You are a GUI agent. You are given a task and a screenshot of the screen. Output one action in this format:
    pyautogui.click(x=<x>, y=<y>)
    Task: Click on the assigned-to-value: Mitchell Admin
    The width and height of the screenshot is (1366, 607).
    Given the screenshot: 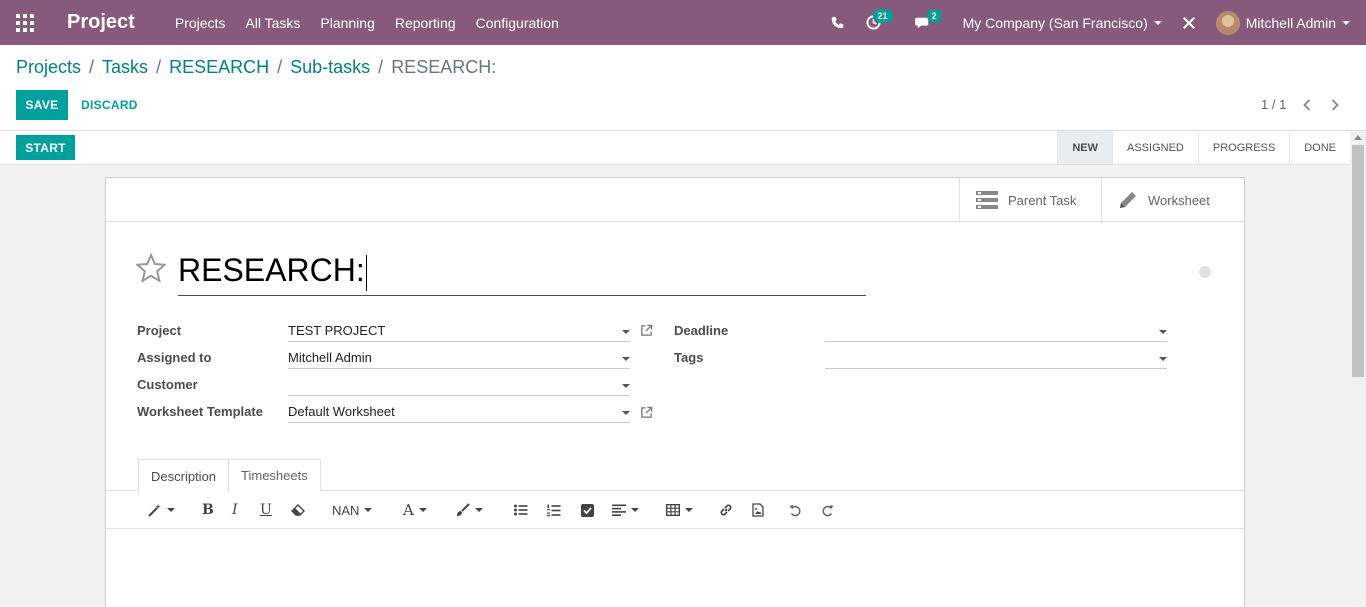 What is the action you would take?
    pyautogui.click(x=330, y=357)
    